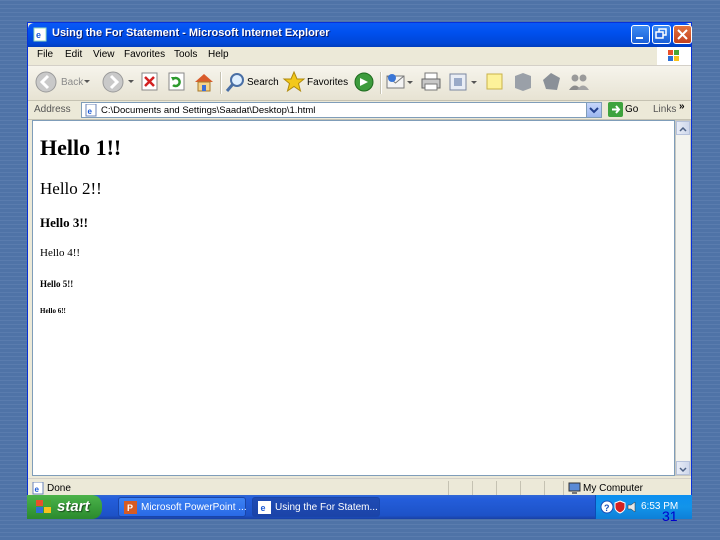  Describe the element at coordinates (113, 82) in the screenshot. I see `forward-arrow-icon` at that location.